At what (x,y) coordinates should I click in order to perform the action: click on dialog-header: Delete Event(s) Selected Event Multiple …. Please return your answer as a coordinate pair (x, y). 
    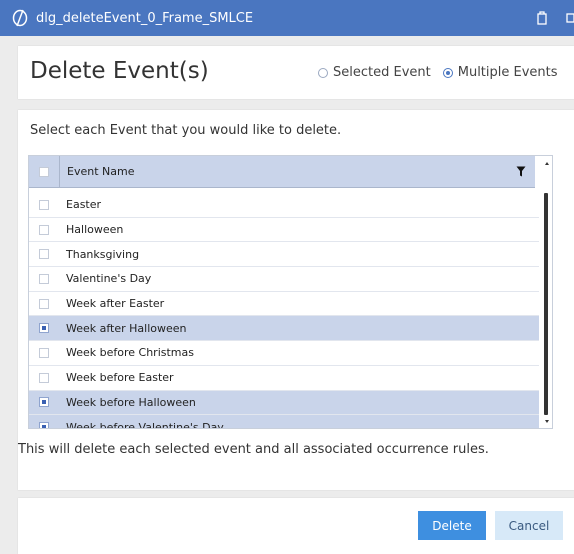
    Looking at the image, I should click on (296, 72).